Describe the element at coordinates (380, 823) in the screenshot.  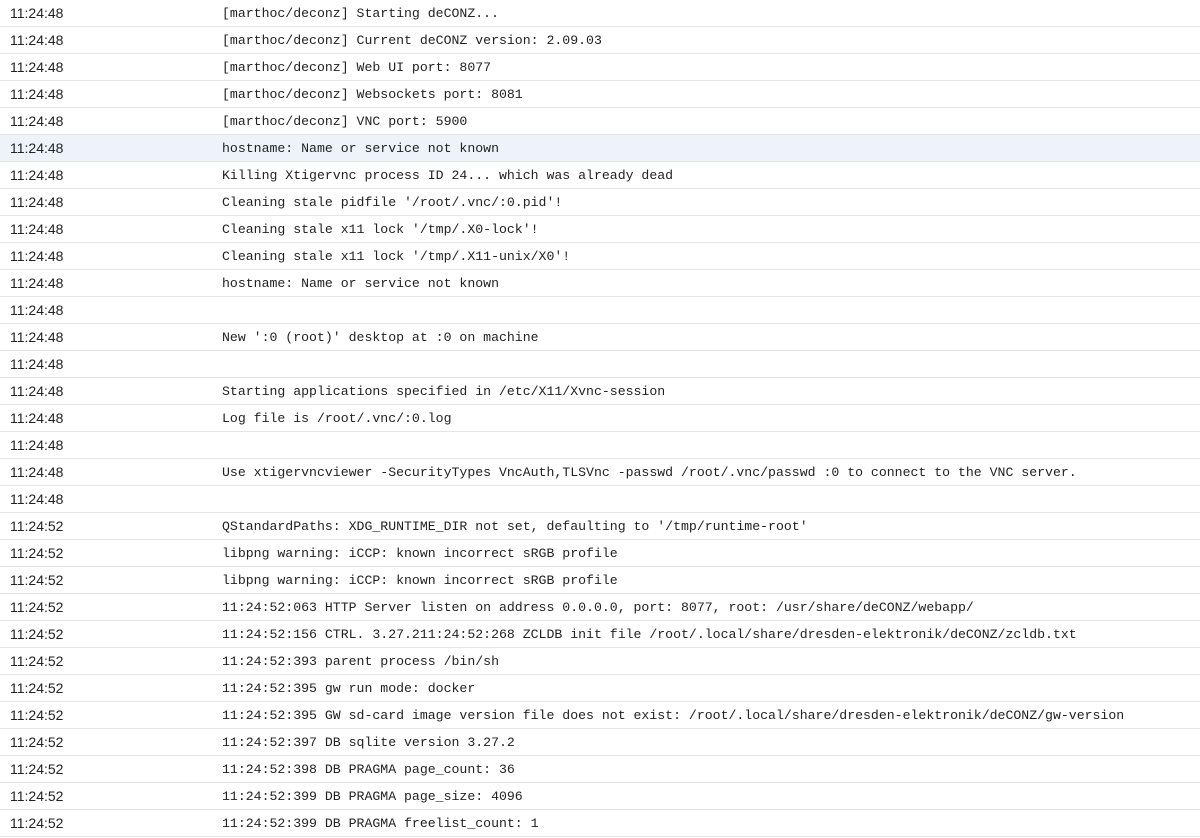
I see `log-message: 11:24:52:399 DB PRAGMA freelist_count: 1` at that location.